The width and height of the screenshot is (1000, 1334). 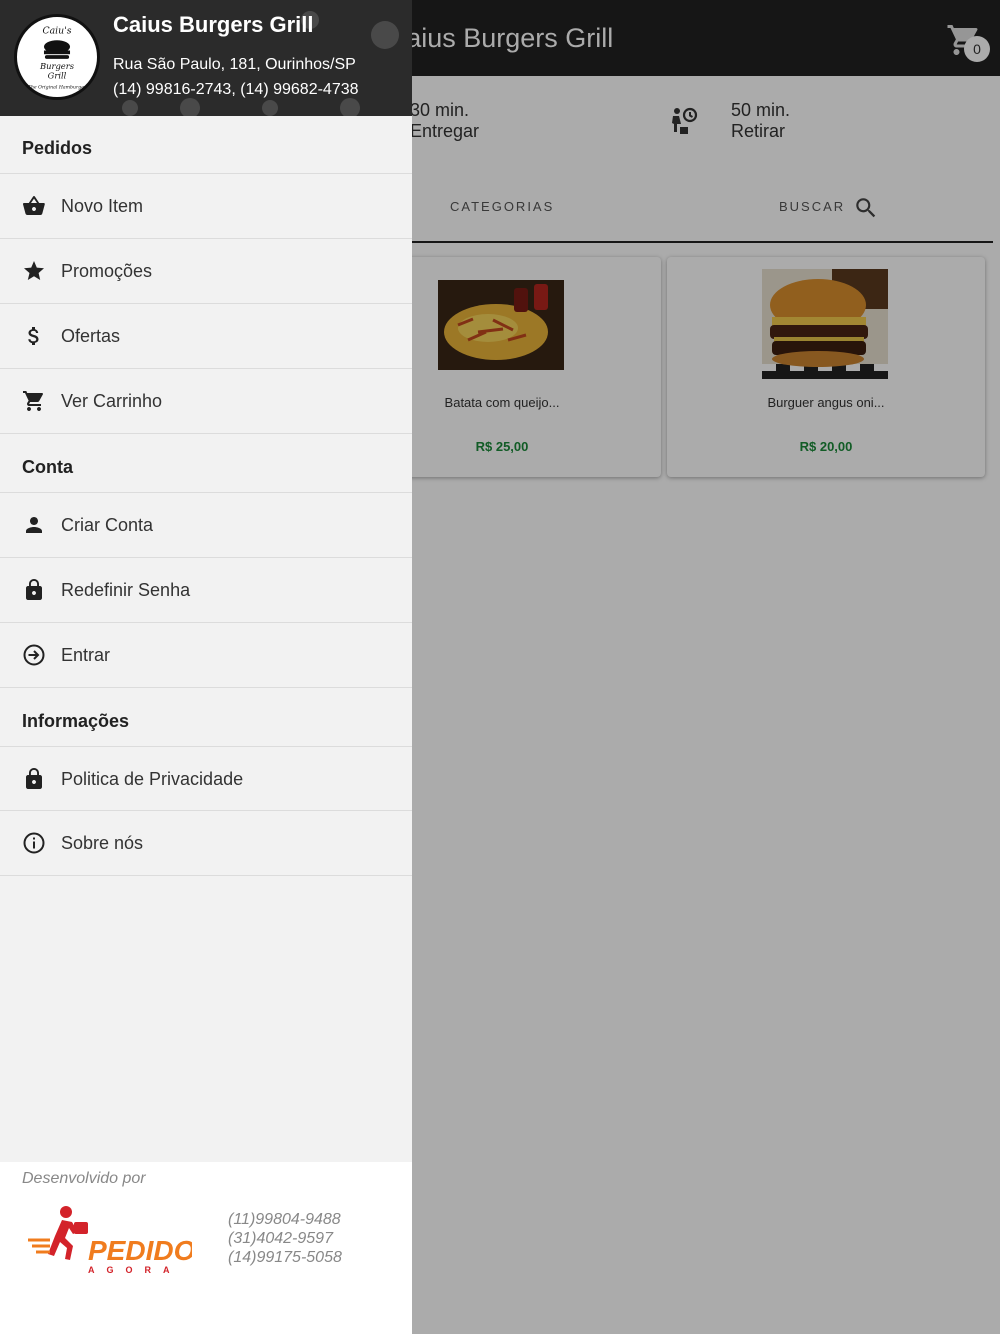 I want to click on svg-text: The Original Hamburger, so click(x=57, y=88).